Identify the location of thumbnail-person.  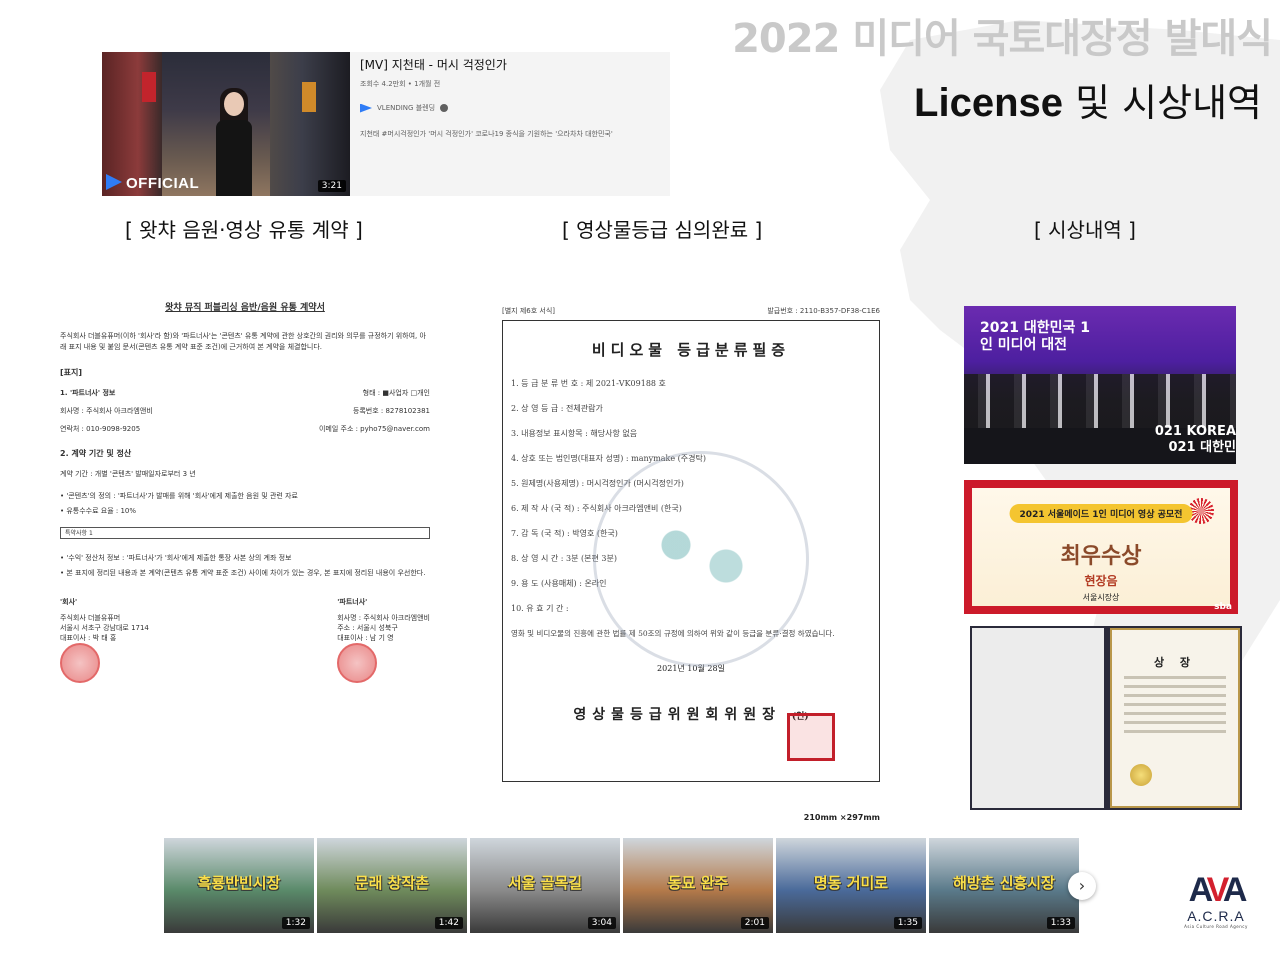
(234, 142).